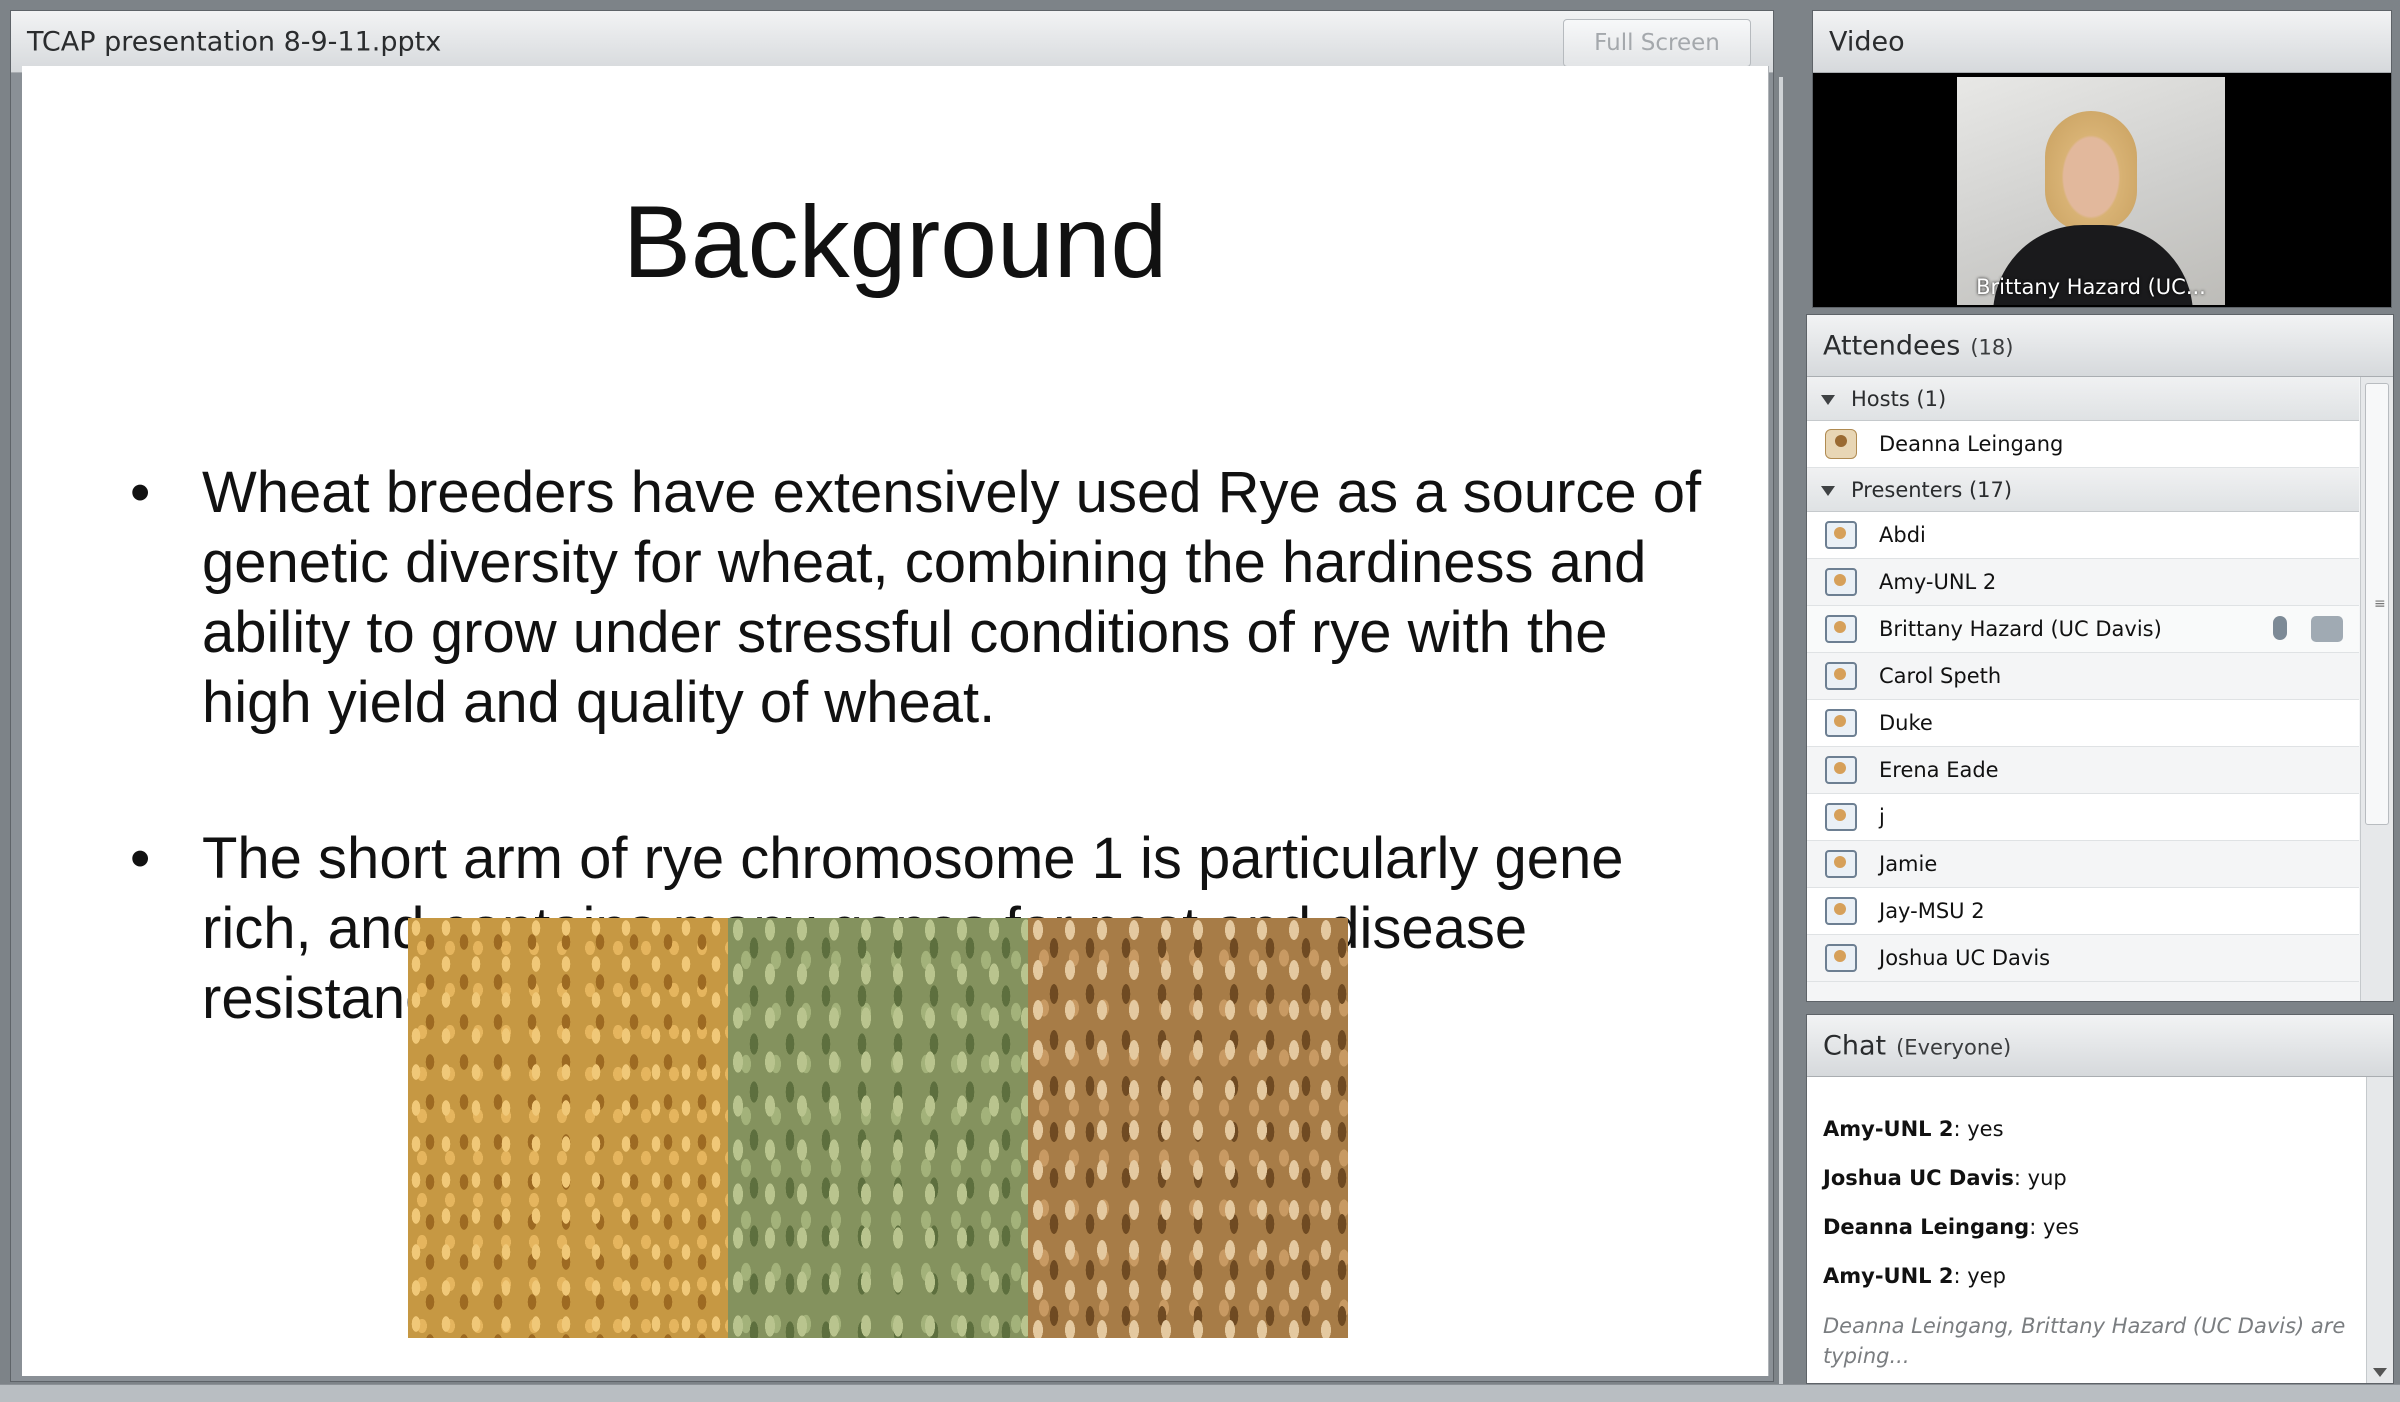 This screenshot has width=2400, height=1402. Describe the element at coordinates (2083, 817) in the screenshot. I see `attendee-row: j` at that location.